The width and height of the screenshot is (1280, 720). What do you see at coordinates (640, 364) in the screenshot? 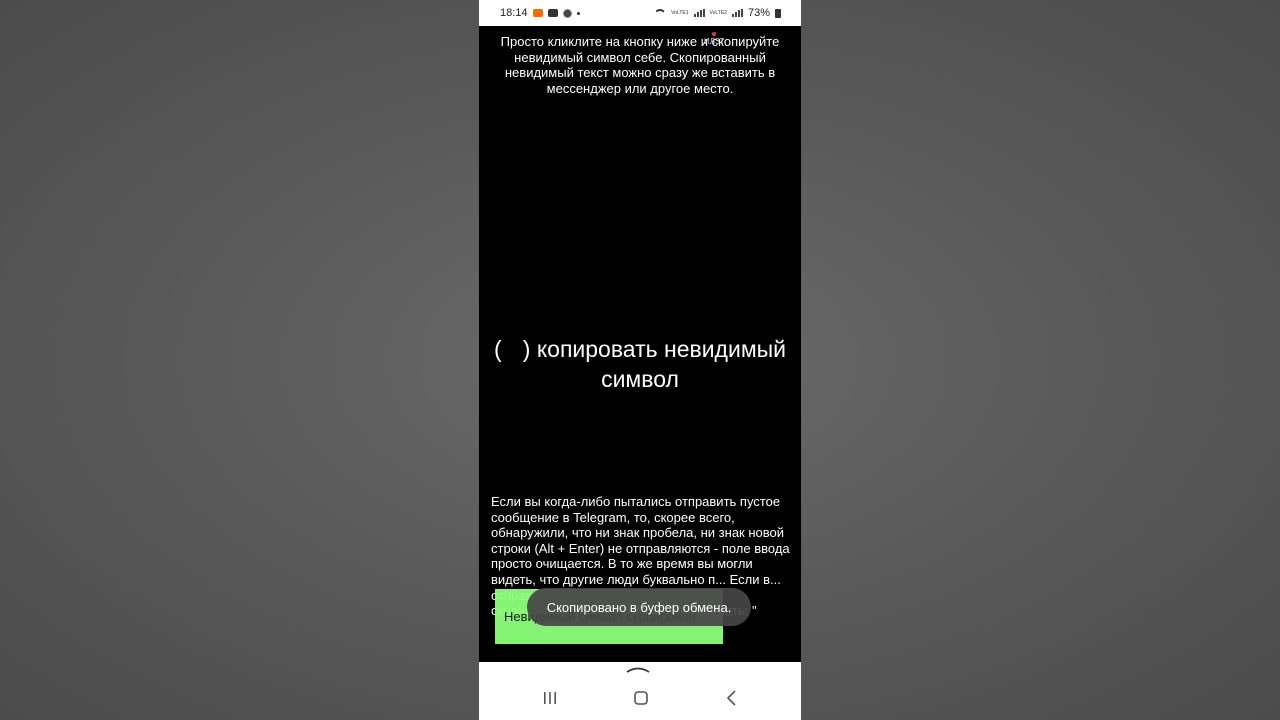
I see `copy-invisible-symbol-button: (ㅤ) копировать невидимый символ` at bounding box center [640, 364].